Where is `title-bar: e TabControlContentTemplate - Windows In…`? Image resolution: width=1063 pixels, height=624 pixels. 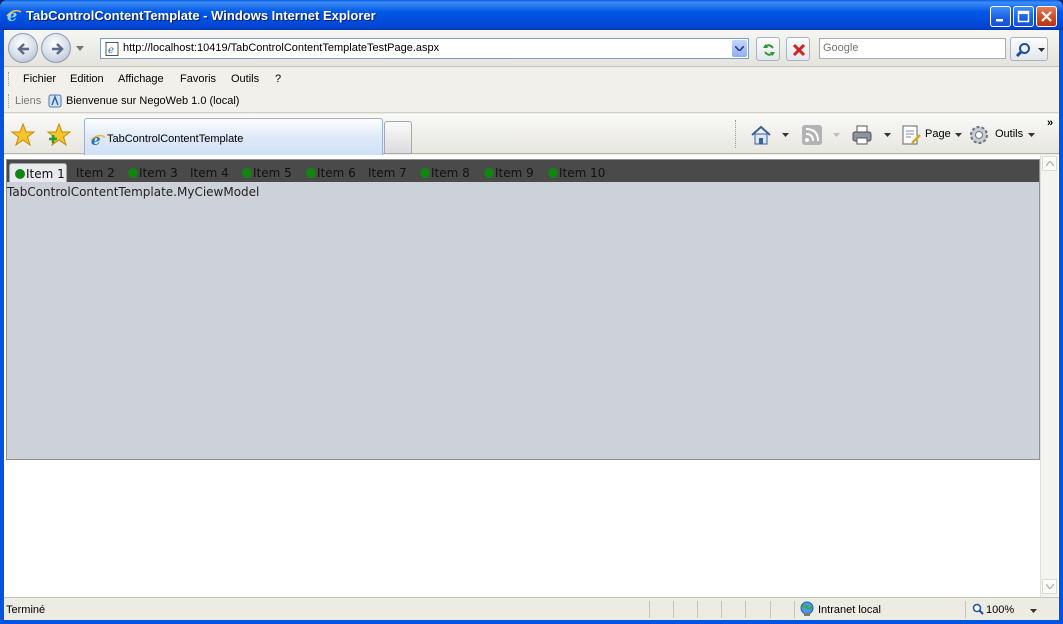 title-bar: e TabControlContentTemplate - Windows In… is located at coordinates (531, 15).